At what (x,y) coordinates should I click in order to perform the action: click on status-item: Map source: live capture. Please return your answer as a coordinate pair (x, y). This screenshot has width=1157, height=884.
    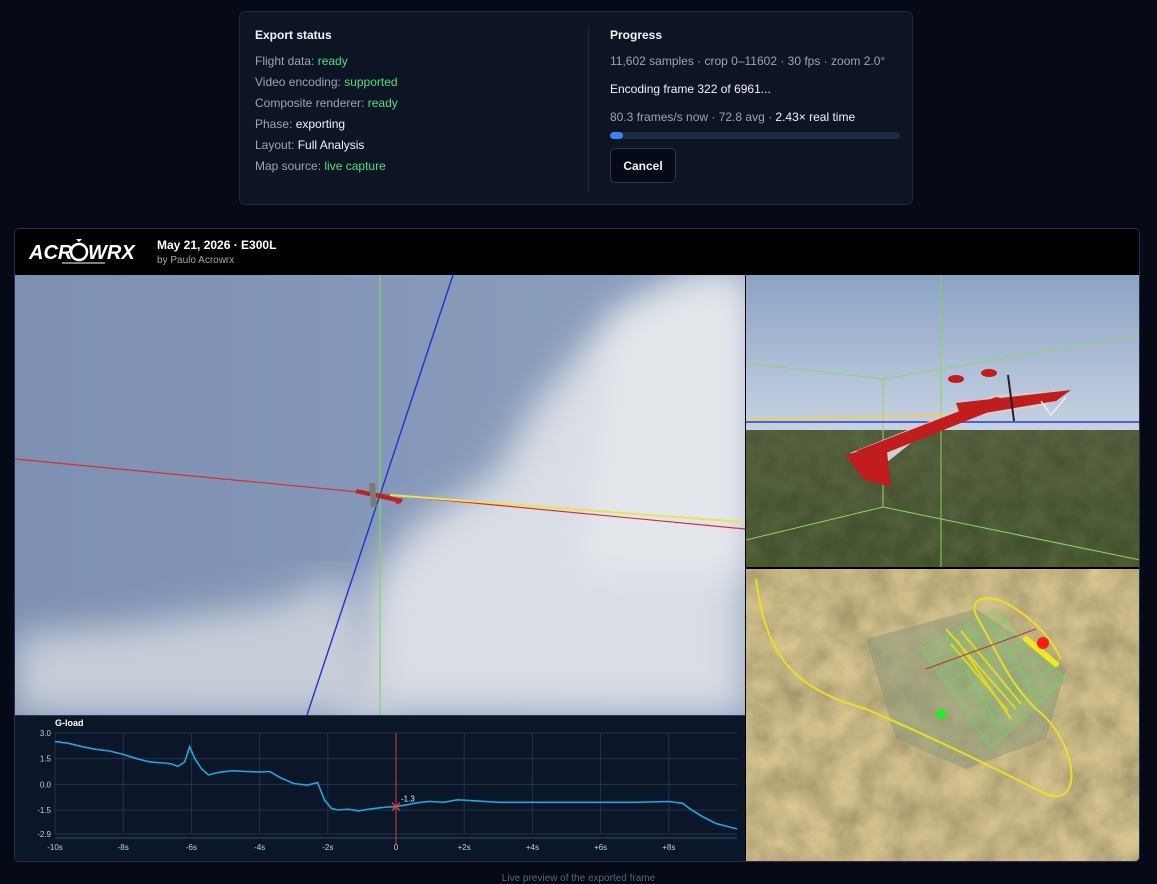
    Looking at the image, I should click on (415, 169).